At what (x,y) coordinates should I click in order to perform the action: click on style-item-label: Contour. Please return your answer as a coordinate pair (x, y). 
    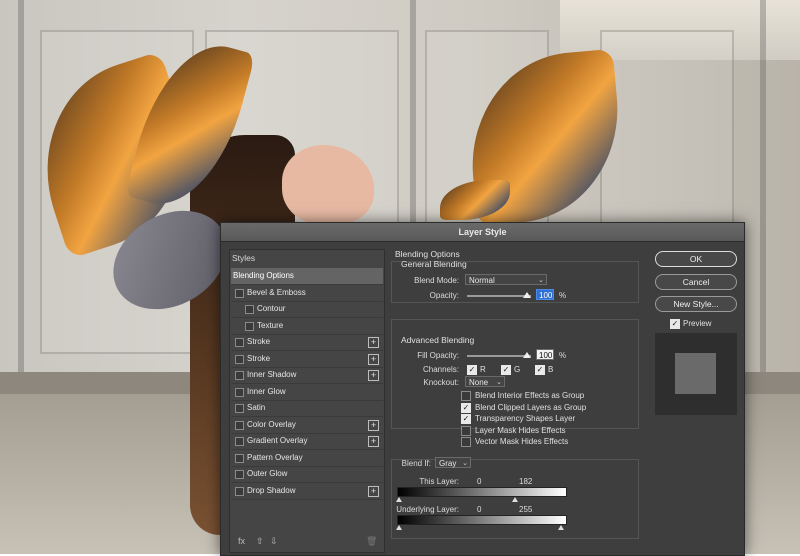
    Looking at the image, I should click on (271, 308).